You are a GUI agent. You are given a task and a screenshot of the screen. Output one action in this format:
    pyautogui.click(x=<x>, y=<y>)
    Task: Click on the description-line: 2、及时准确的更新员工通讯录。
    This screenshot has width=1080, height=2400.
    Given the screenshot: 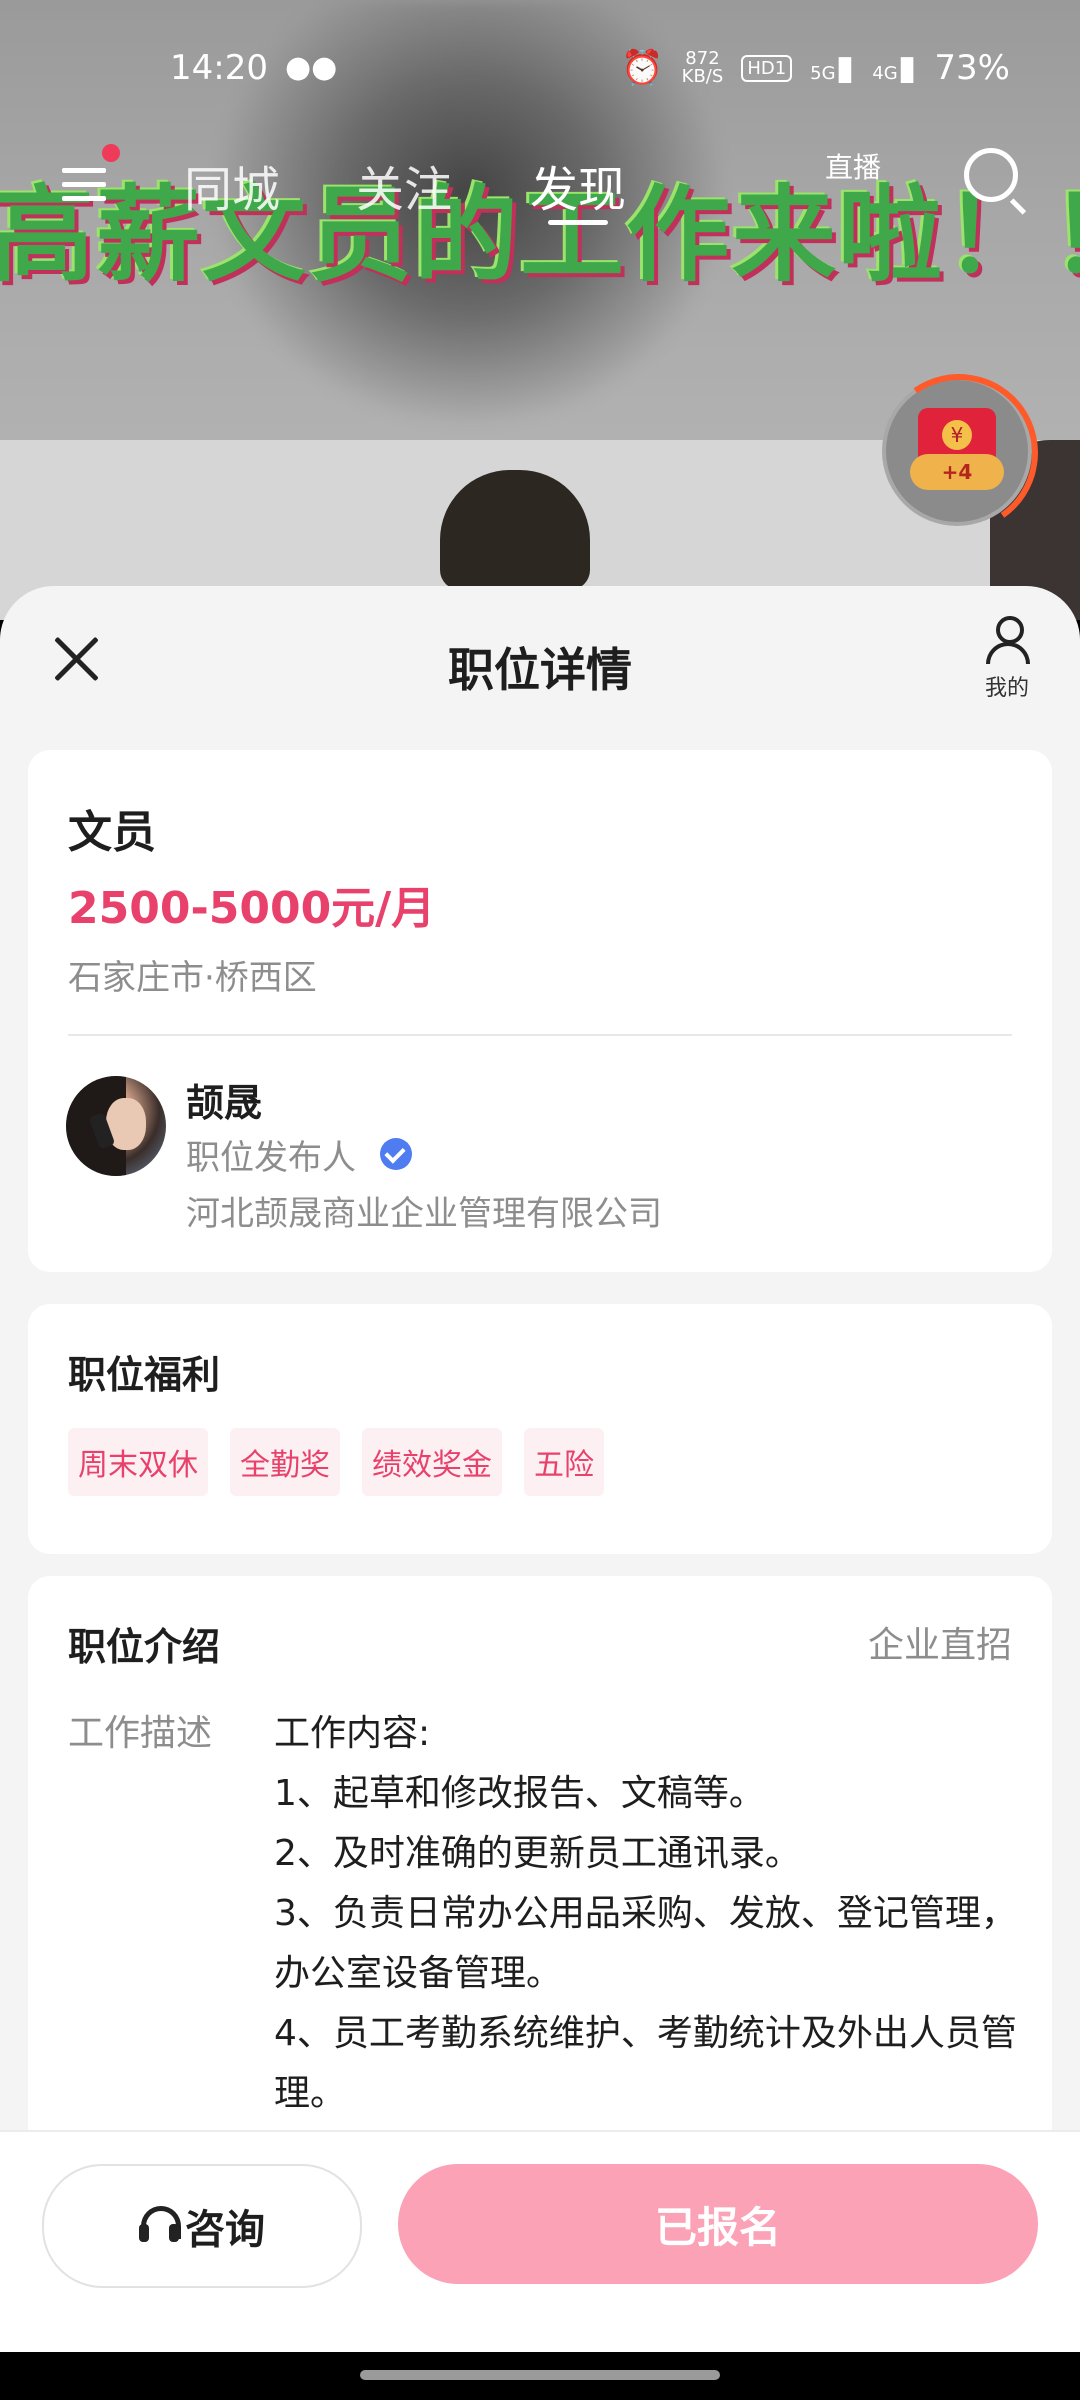 What is the action you would take?
    pyautogui.click(x=537, y=1853)
    